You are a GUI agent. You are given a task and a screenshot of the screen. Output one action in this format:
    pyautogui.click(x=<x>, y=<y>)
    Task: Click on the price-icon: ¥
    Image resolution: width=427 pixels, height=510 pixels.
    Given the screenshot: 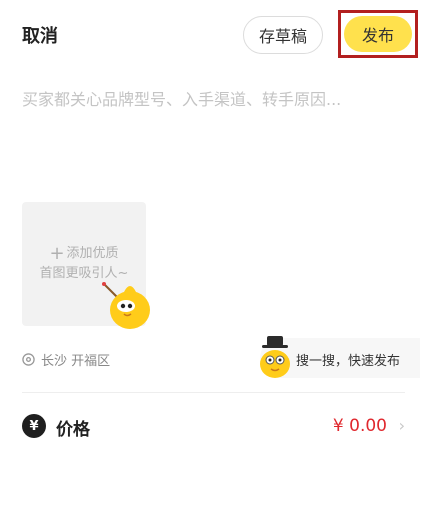 What is the action you would take?
    pyautogui.click(x=34, y=426)
    